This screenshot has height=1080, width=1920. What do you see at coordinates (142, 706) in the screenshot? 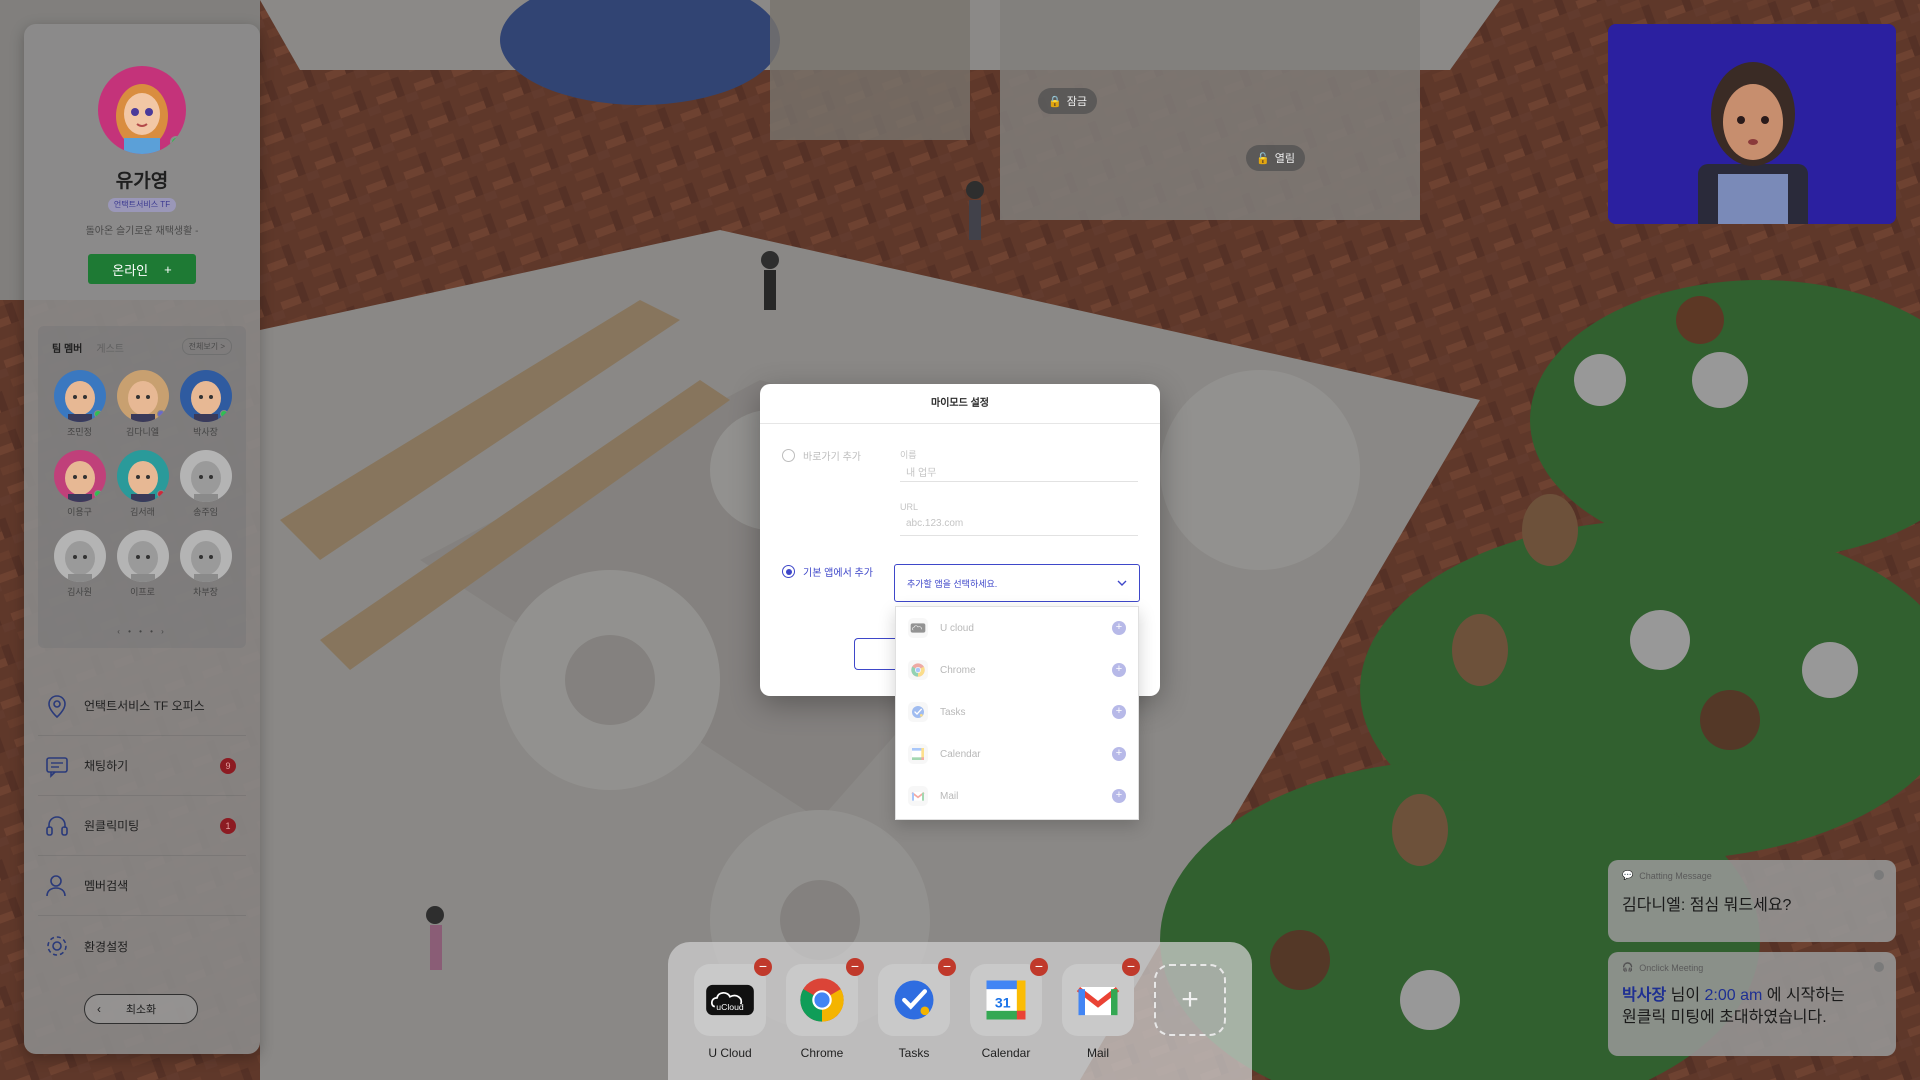
I see `sidebar-item-location-pin: 언택트서비스 TF 오피스` at bounding box center [142, 706].